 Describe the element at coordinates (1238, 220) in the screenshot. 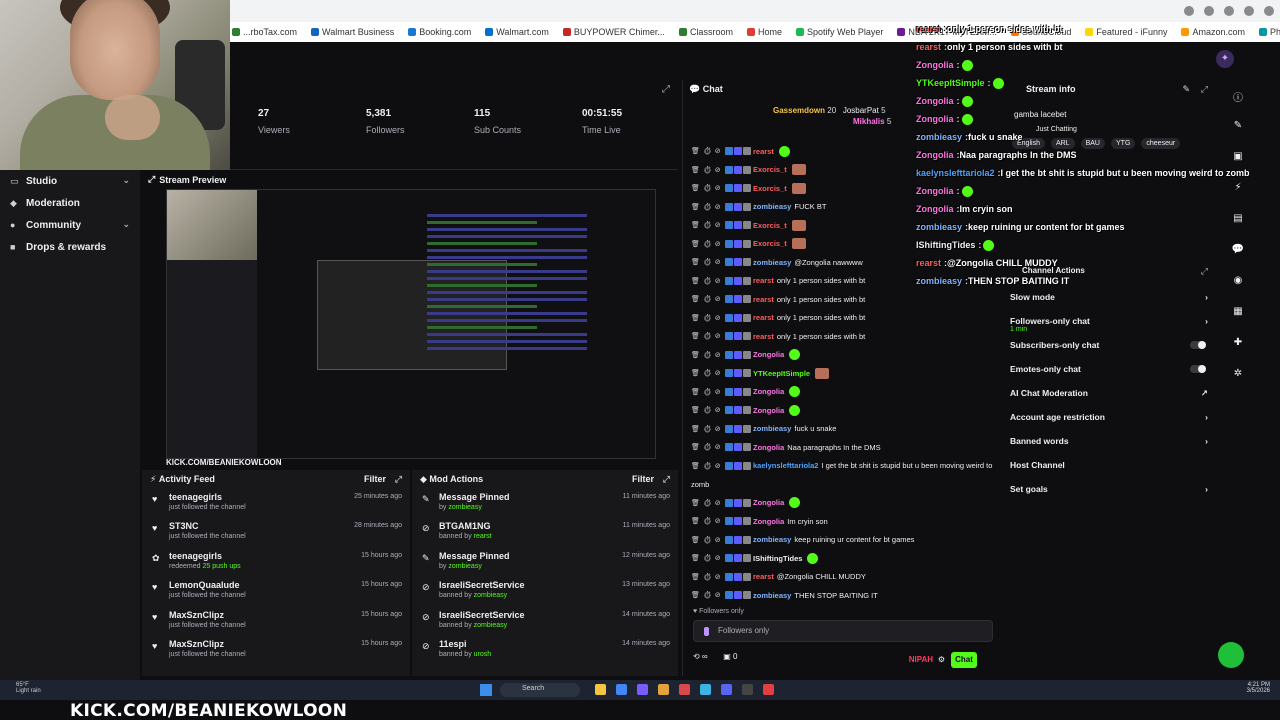

I see `document-icon: ▤` at that location.